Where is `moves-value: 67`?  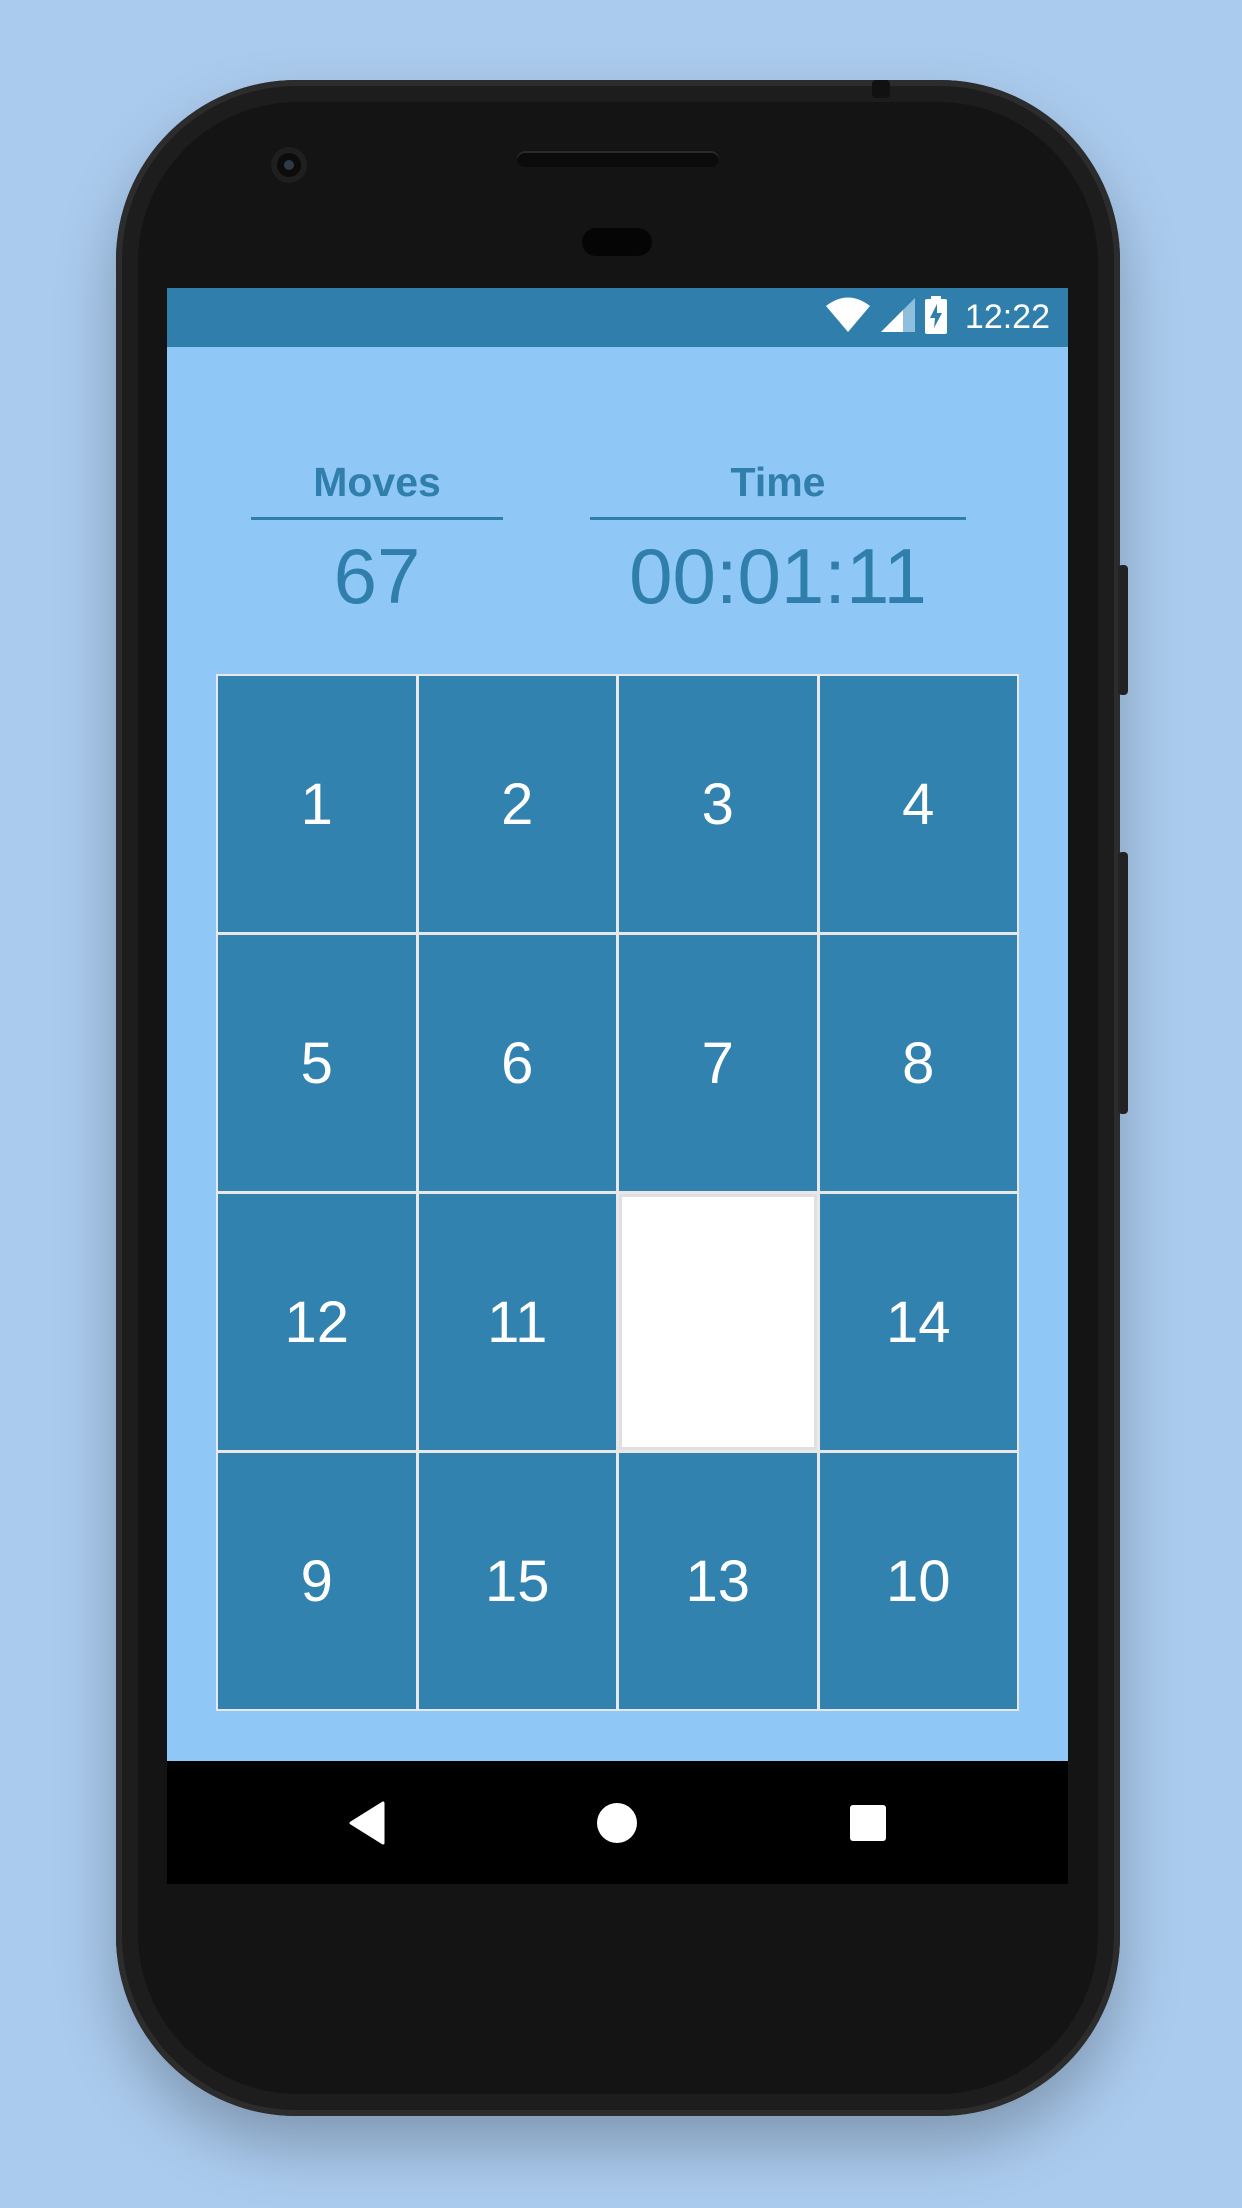 moves-value: 67 is located at coordinates (377, 576).